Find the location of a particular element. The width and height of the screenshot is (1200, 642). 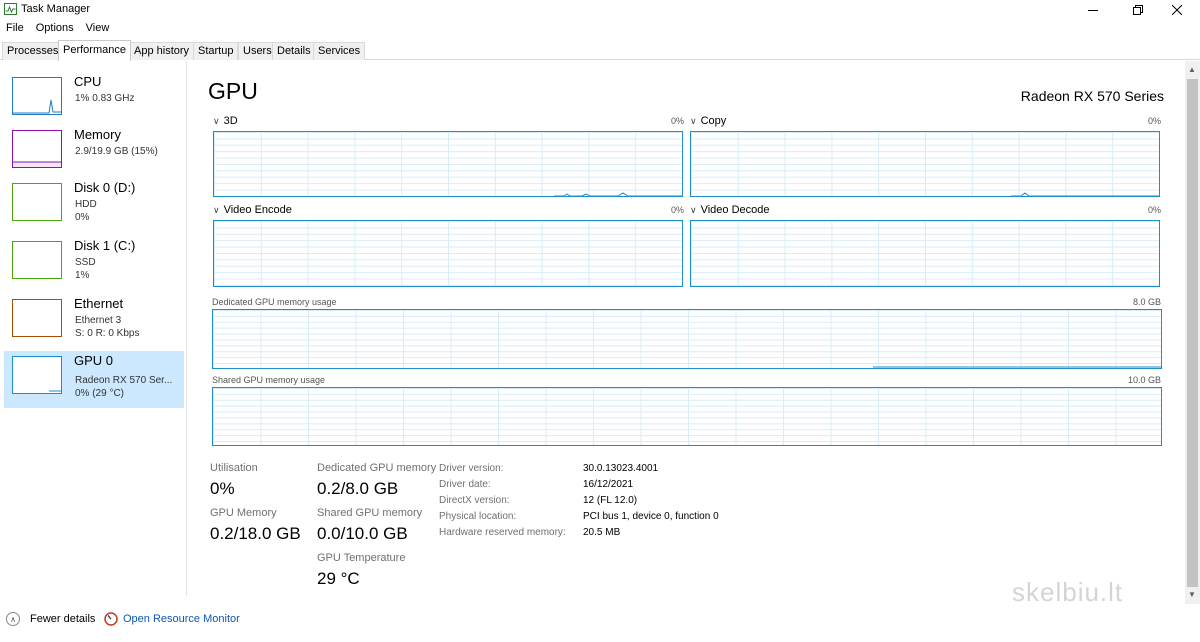

sidebar-item-cpu: CPU 1% 0.83 GHz is located at coordinates (94, 100).